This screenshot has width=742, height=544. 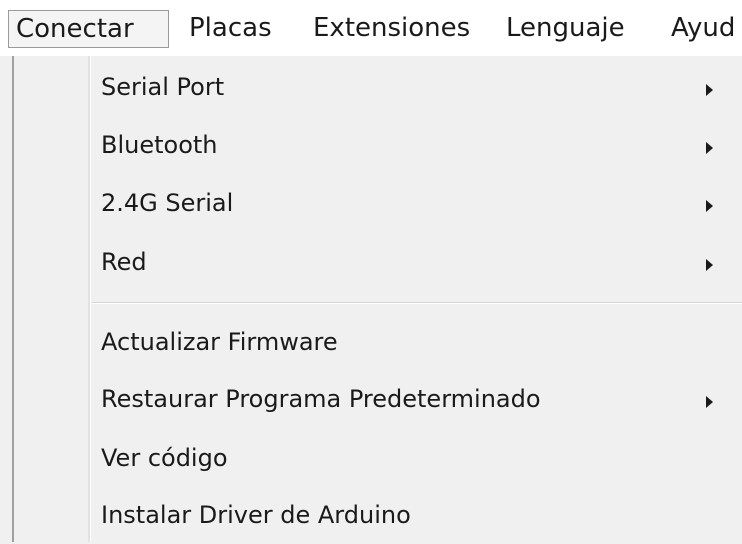 I want to click on menu-lenguaje: Lenguaje, so click(x=565, y=29).